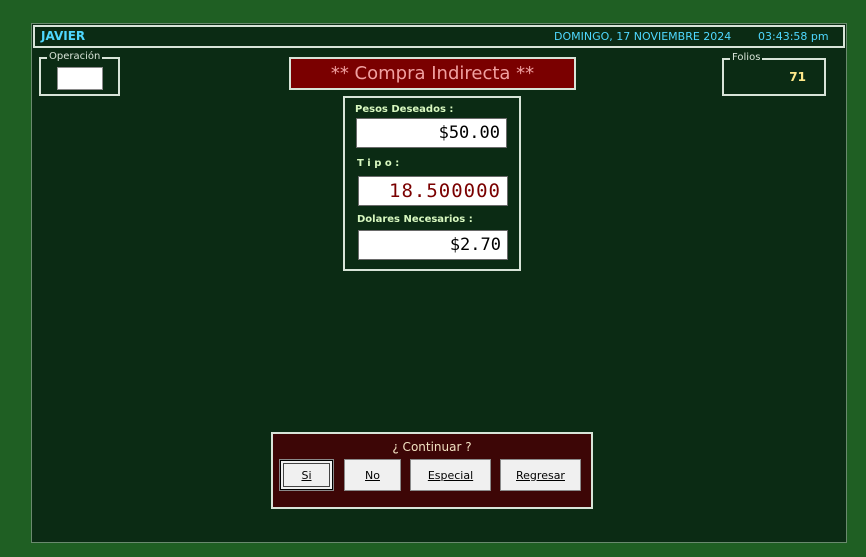 This screenshot has width=866, height=557. I want to click on especial-button: Especial, so click(450, 475).